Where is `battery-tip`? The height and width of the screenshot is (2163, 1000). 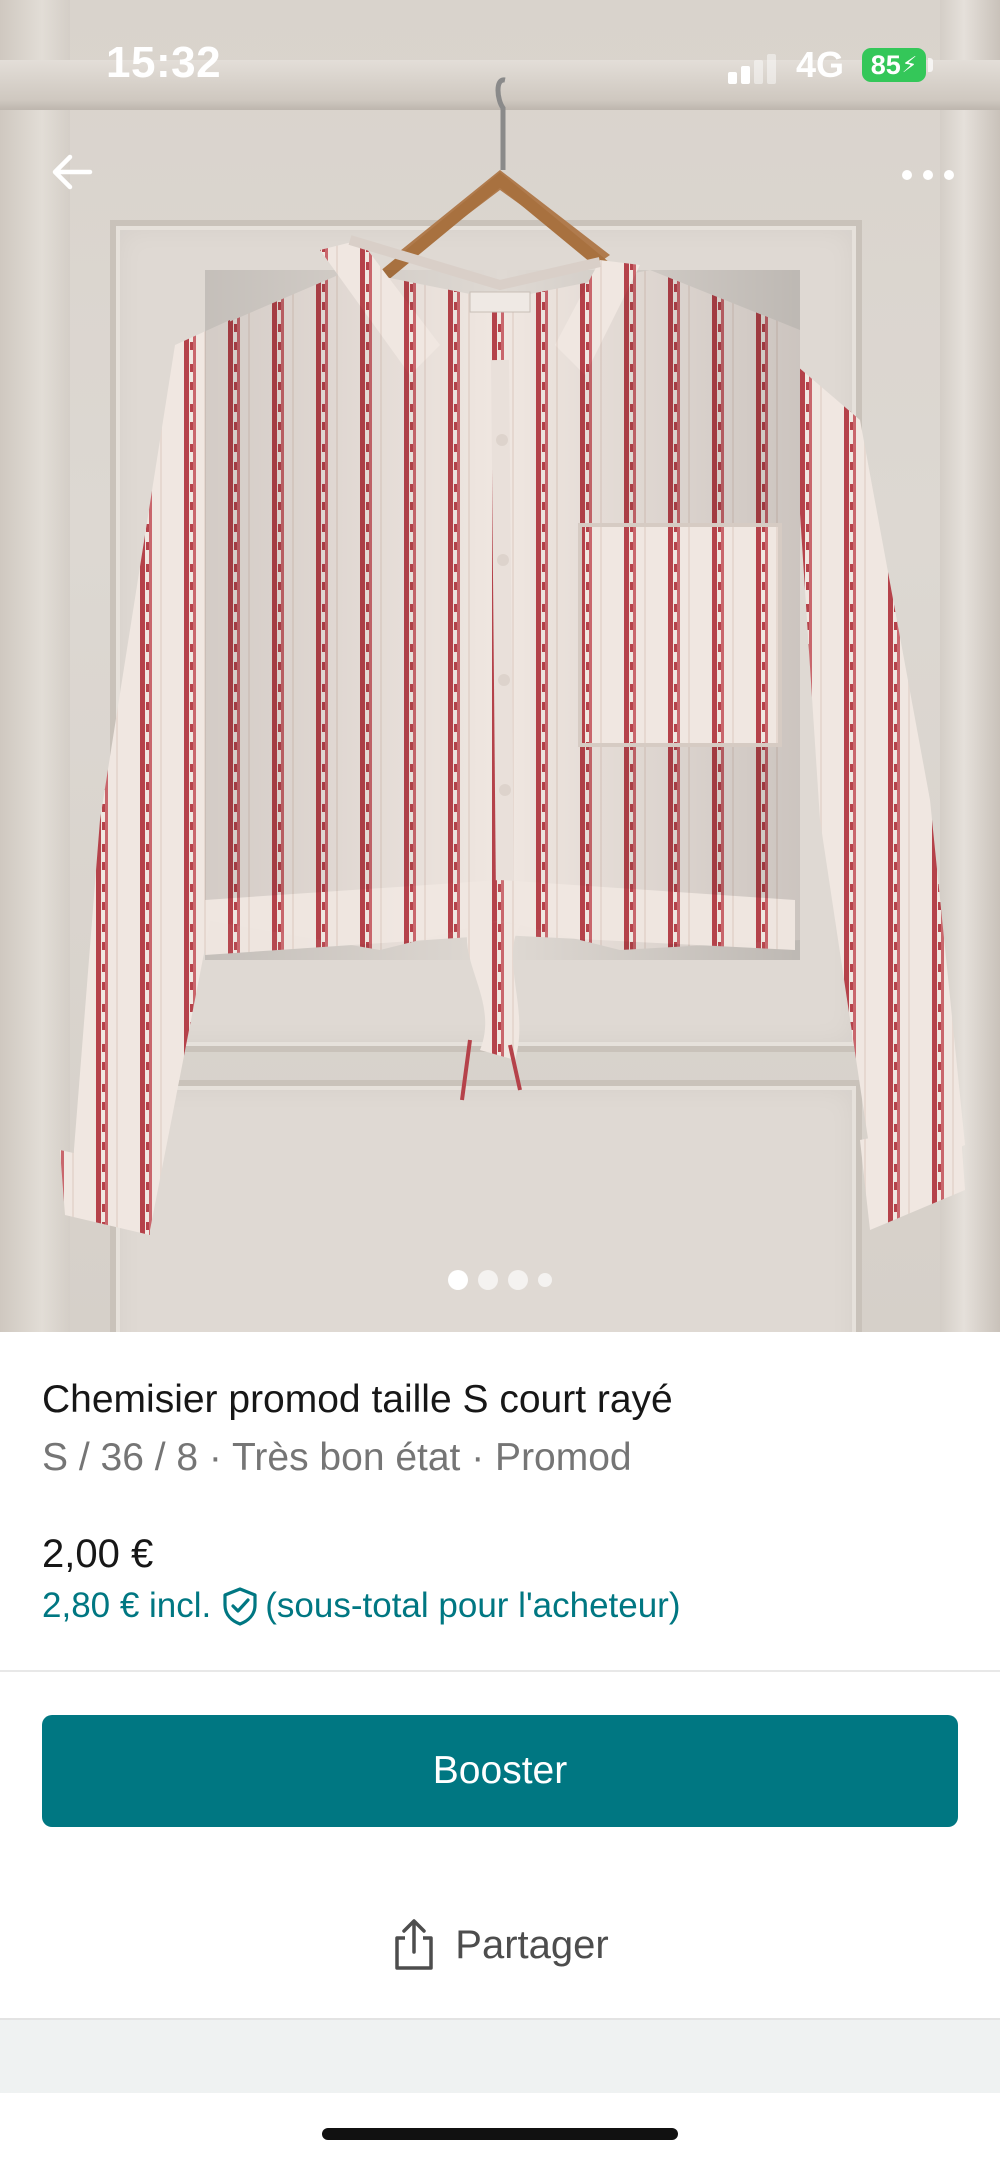
battery-tip is located at coordinates (930, 65).